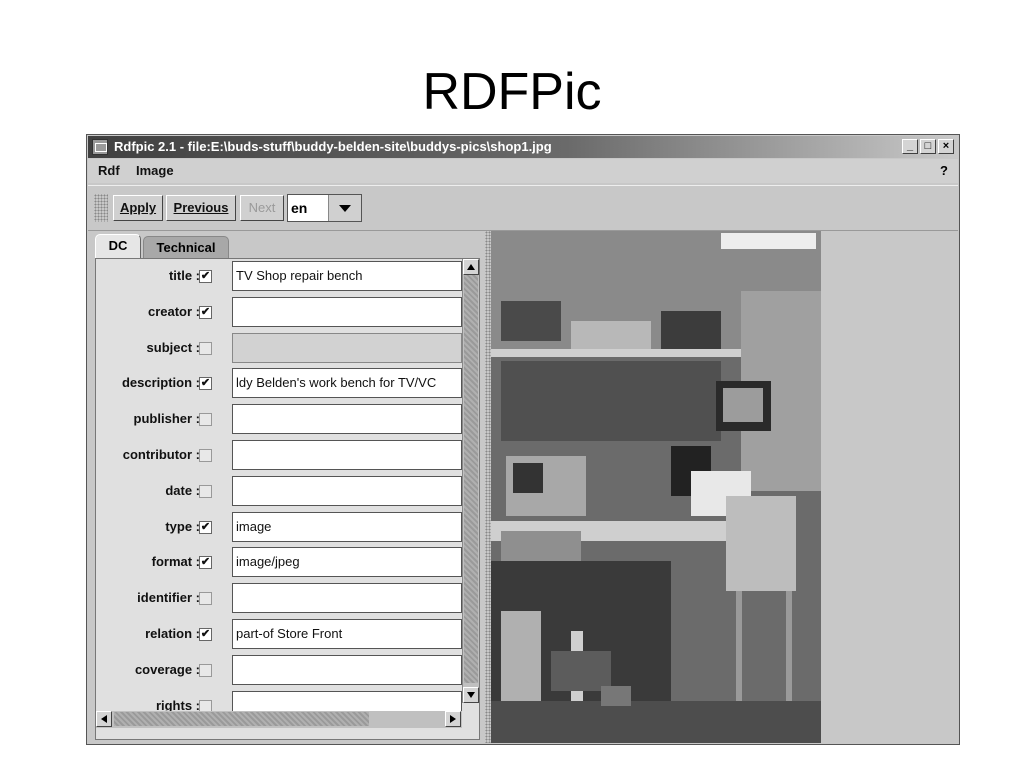  What do you see at coordinates (173, 311) in the screenshot?
I see `field-label: creator :` at bounding box center [173, 311].